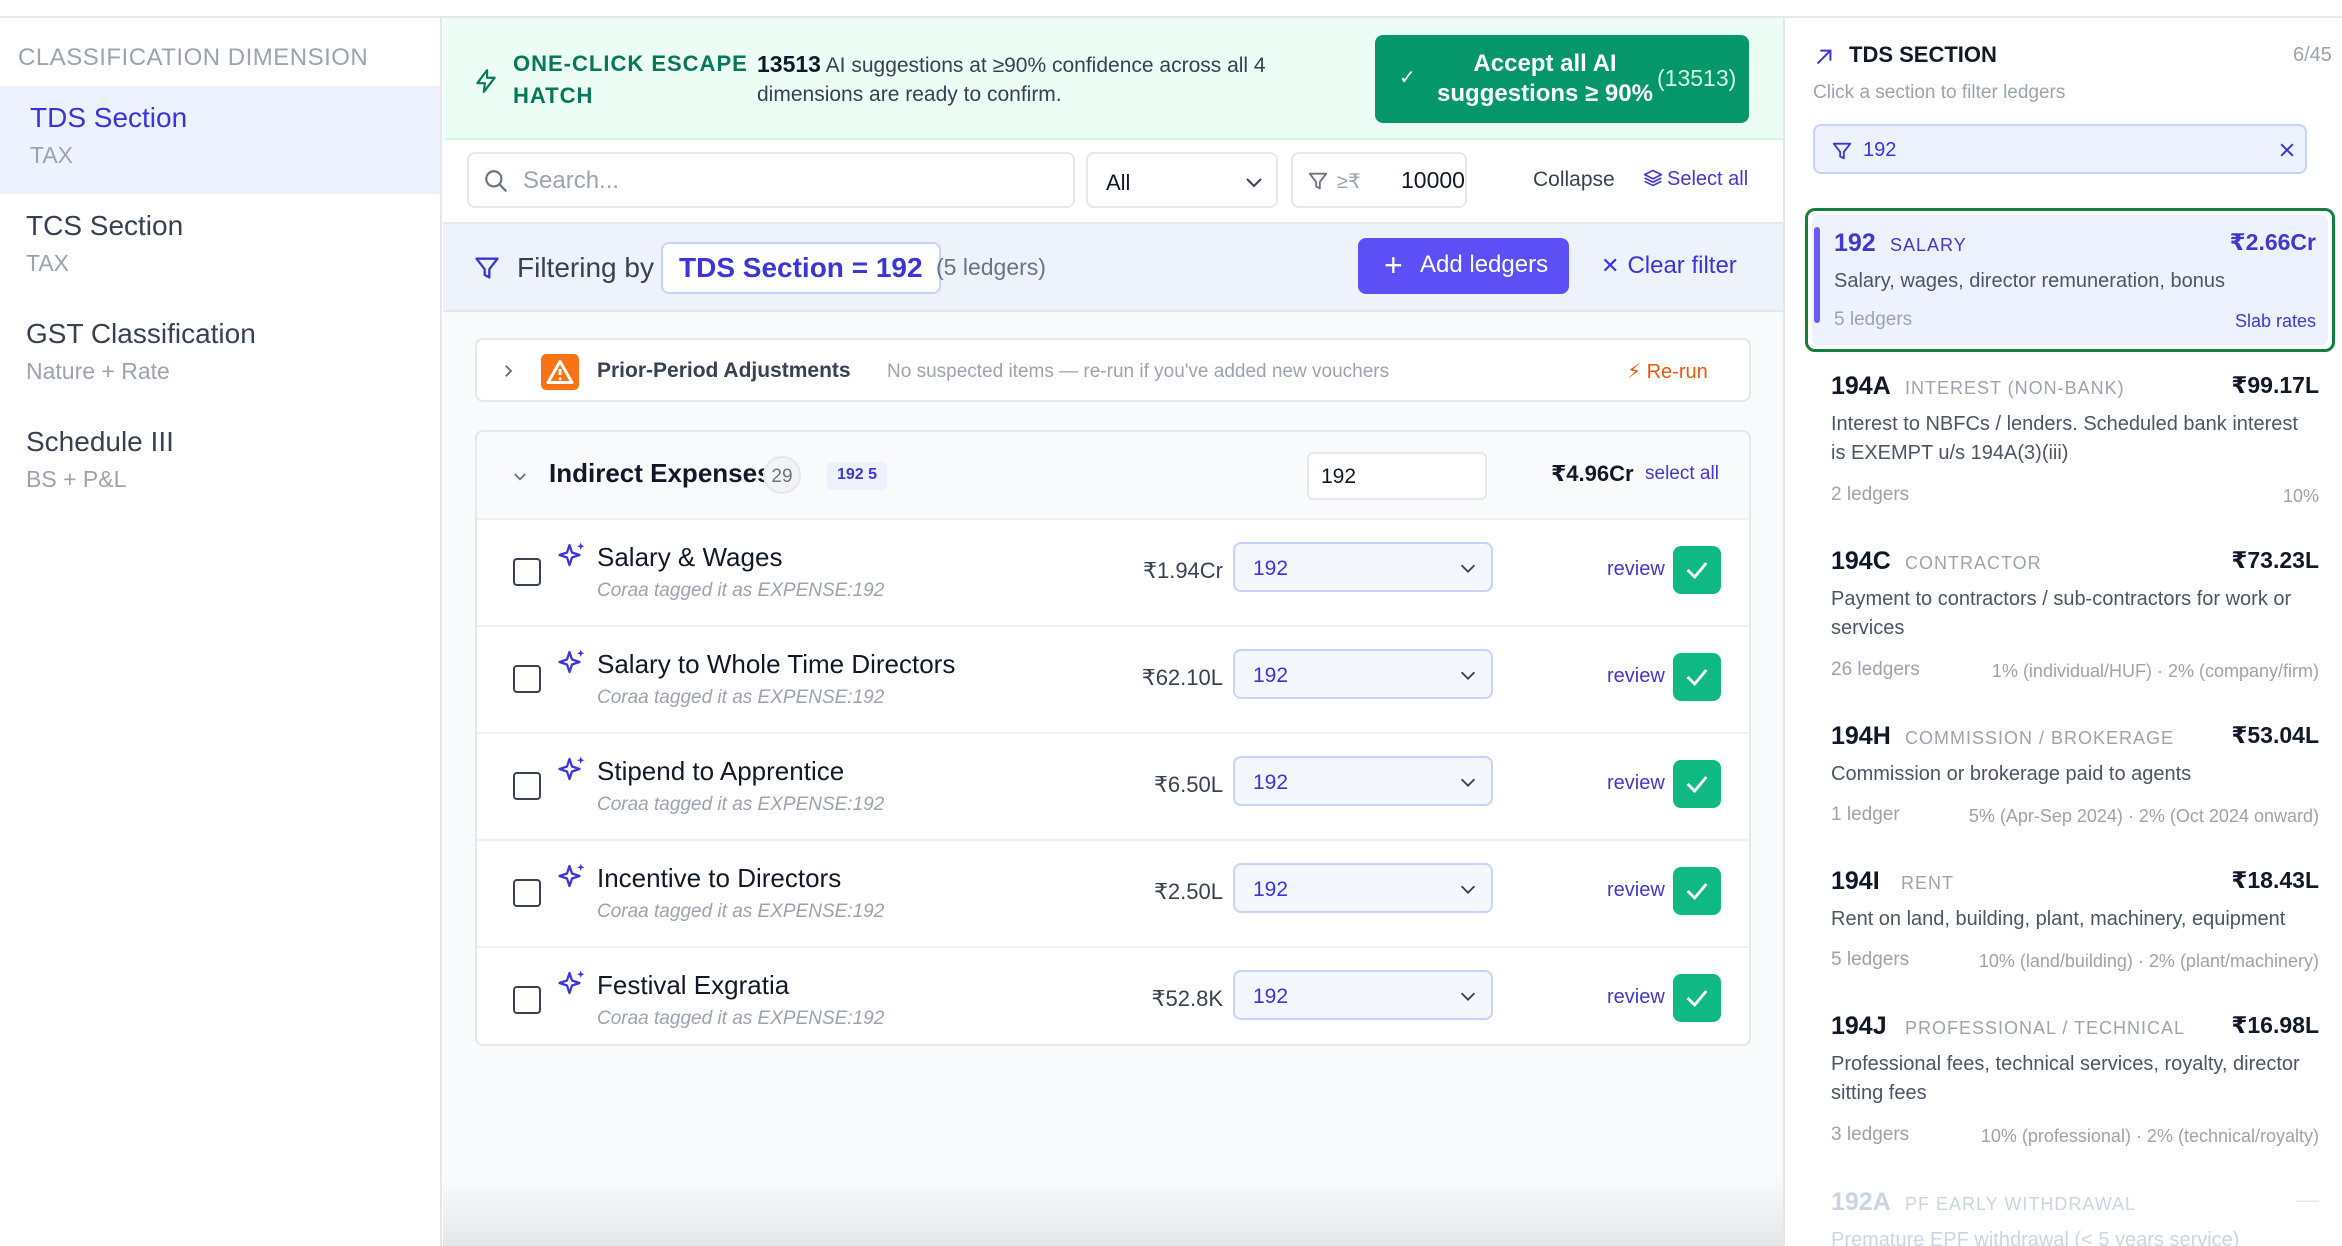  I want to click on section-description: Commission or brokerage paid to agents, so click(2011, 774).